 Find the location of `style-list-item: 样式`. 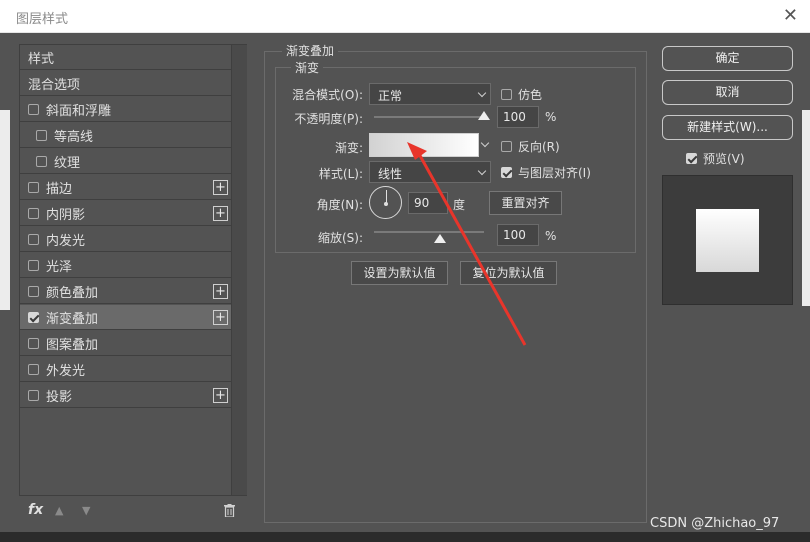

style-list-item: 样式 is located at coordinates (125, 57).